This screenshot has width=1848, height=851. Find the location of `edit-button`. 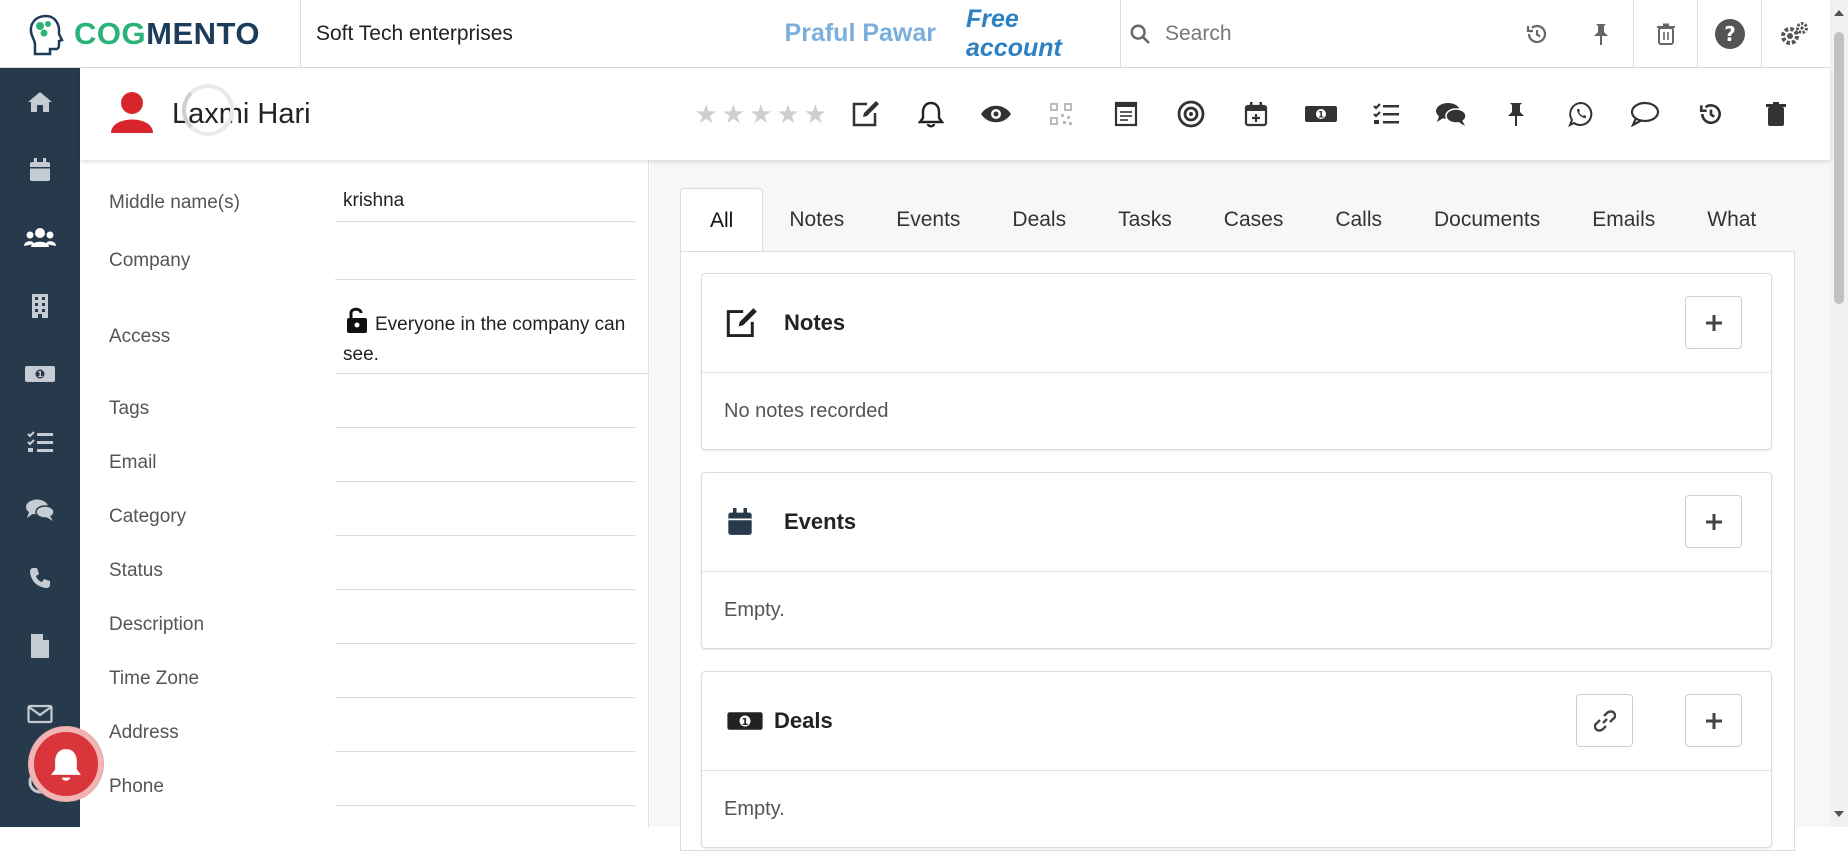

edit-button is located at coordinates (865, 114).